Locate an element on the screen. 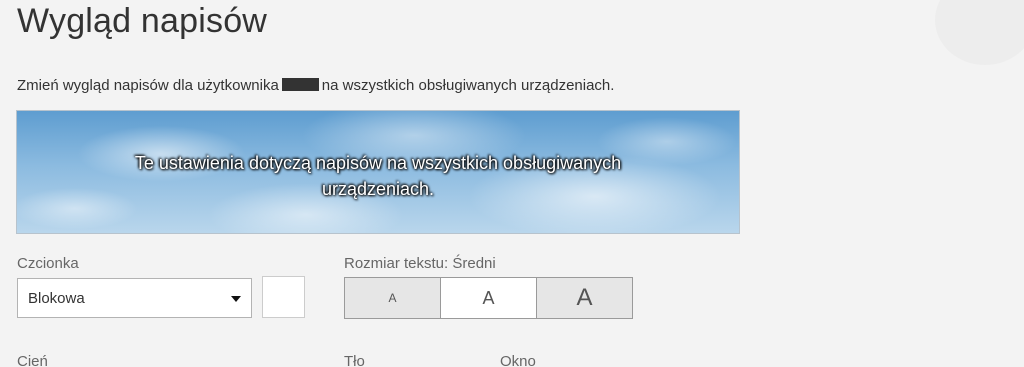  font-label: Czcionka is located at coordinates (48, 263).